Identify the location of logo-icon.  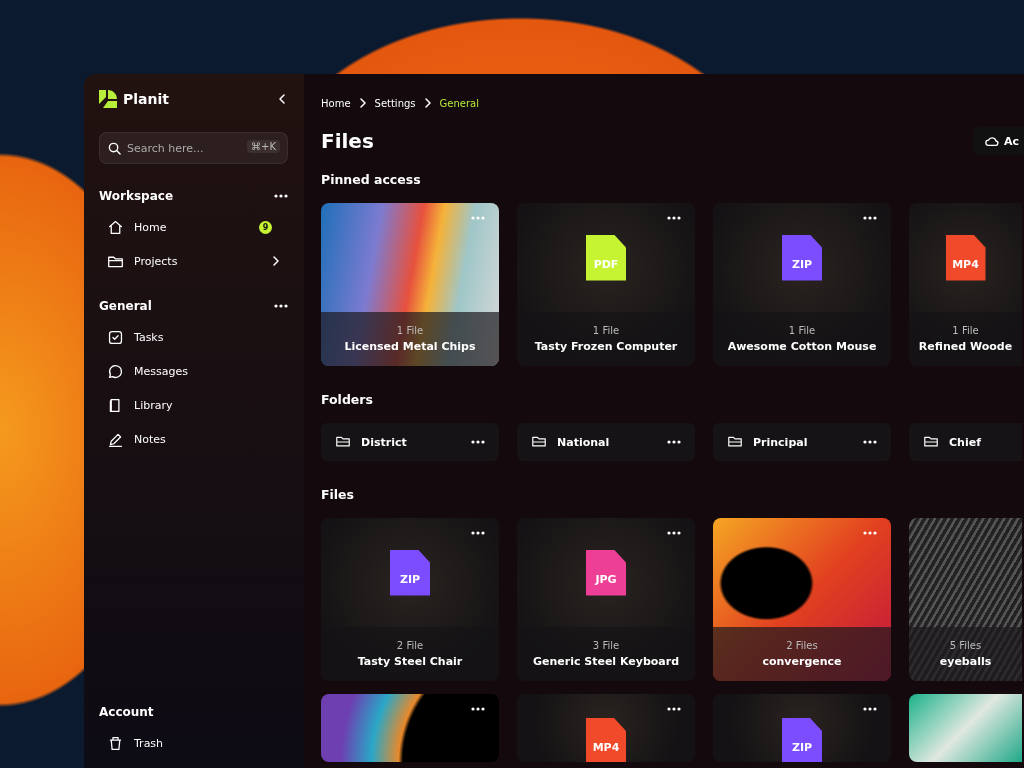
(108, 99).